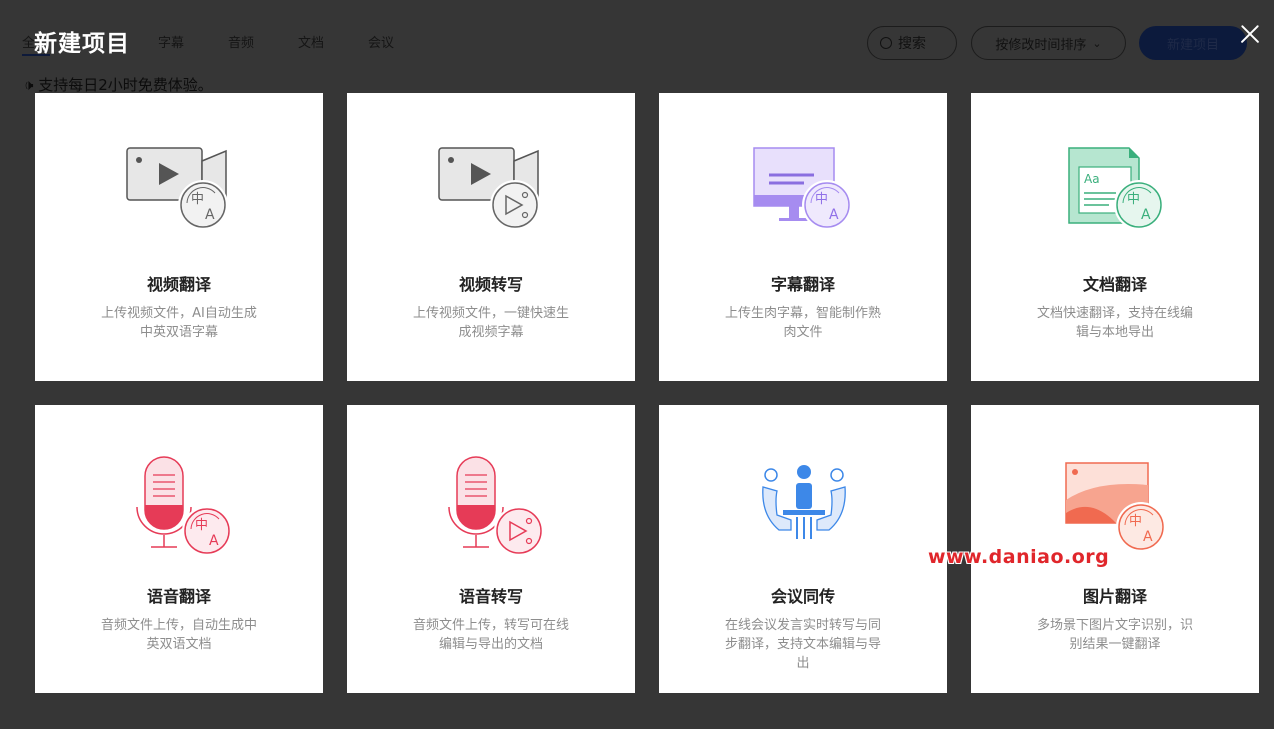 The width and height of the screenshot is (1274, 729). Describe the element at coordinates (381, 43) in the screenshot. I see `tab-meeting: 会议` at that location.